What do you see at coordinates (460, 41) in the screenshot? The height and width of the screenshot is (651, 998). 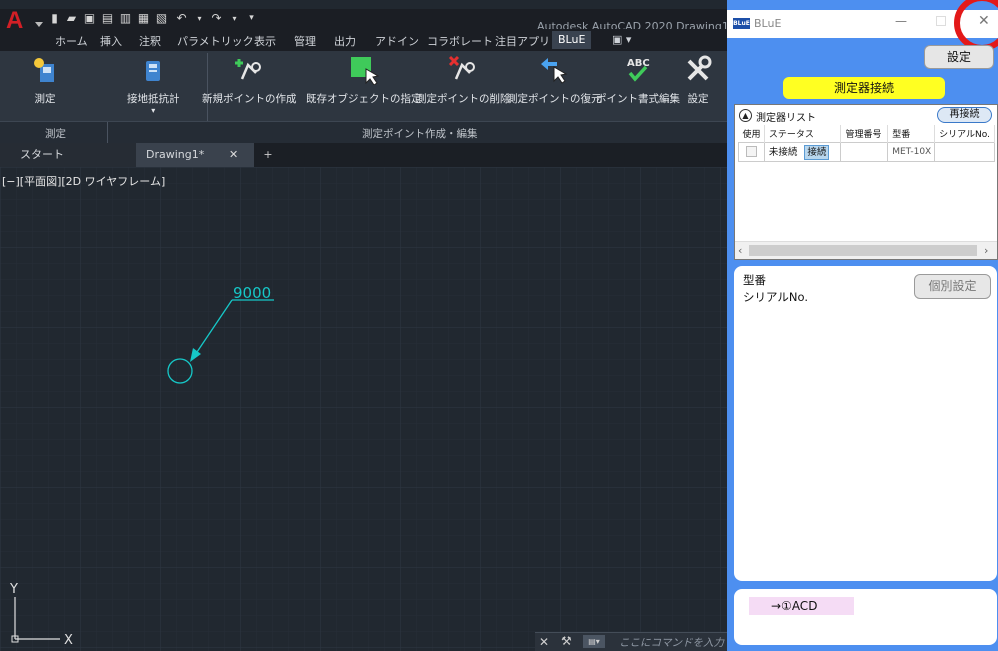 I see `tab-collaborate: コラボレート` at bounding box center [460, 41].